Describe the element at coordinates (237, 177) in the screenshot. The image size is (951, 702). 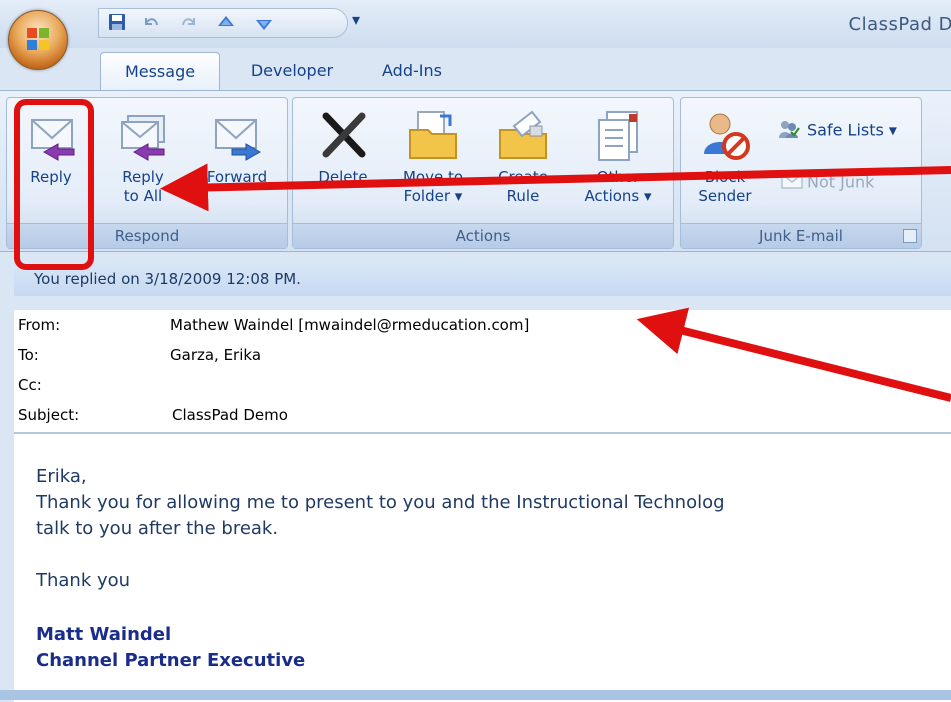
I see `forward-label: Forward` at that location.